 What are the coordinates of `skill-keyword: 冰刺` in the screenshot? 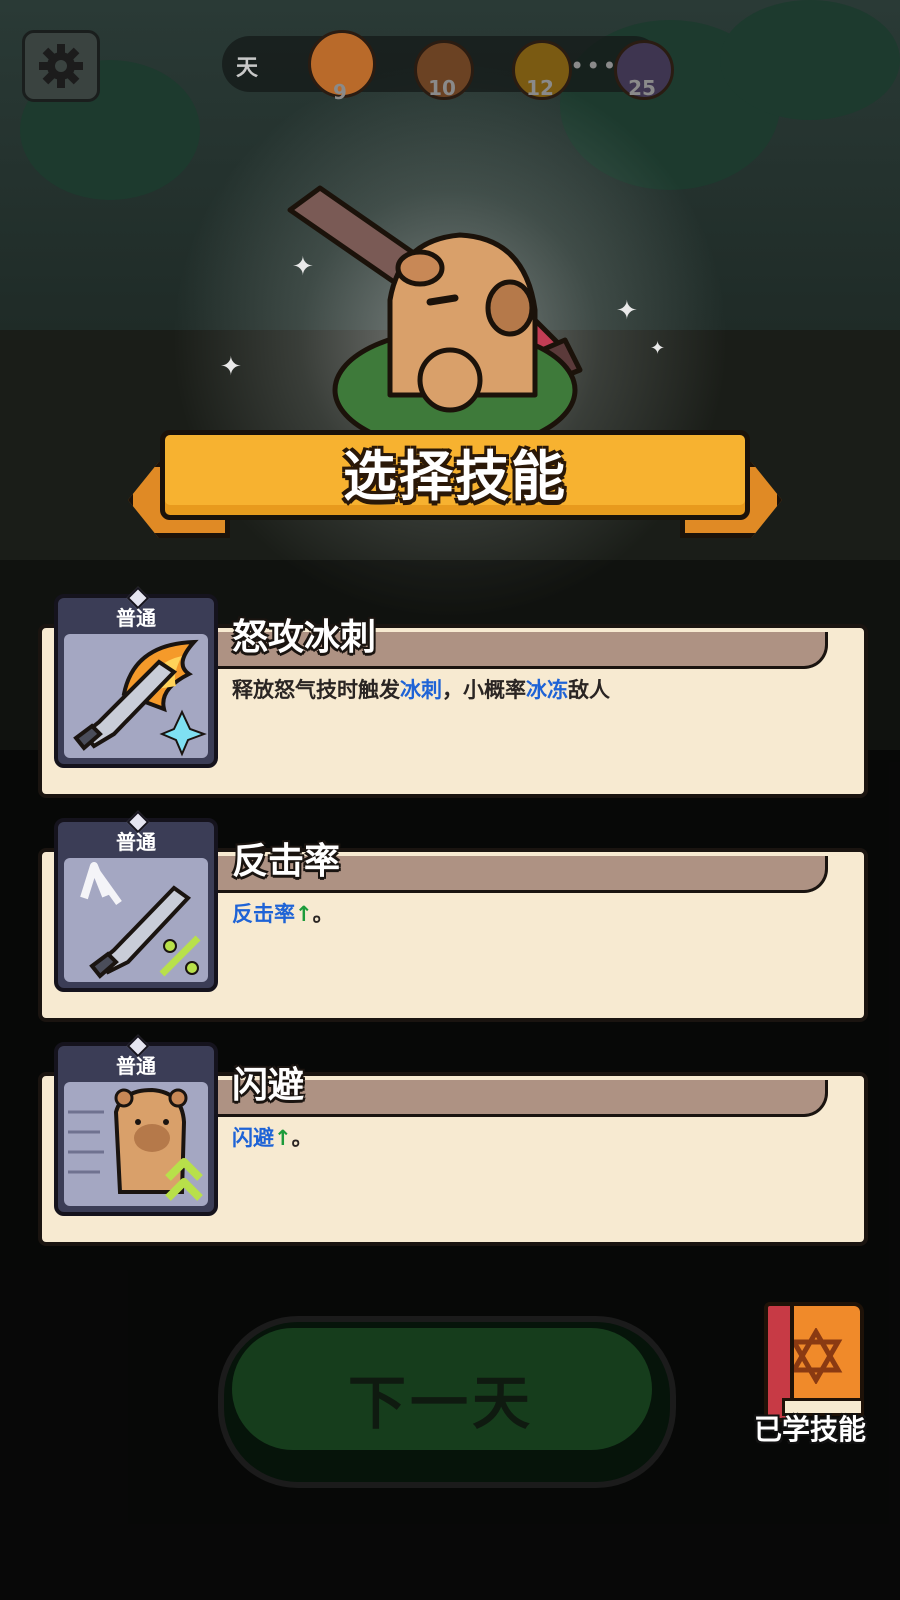 It's located at (421, 690).